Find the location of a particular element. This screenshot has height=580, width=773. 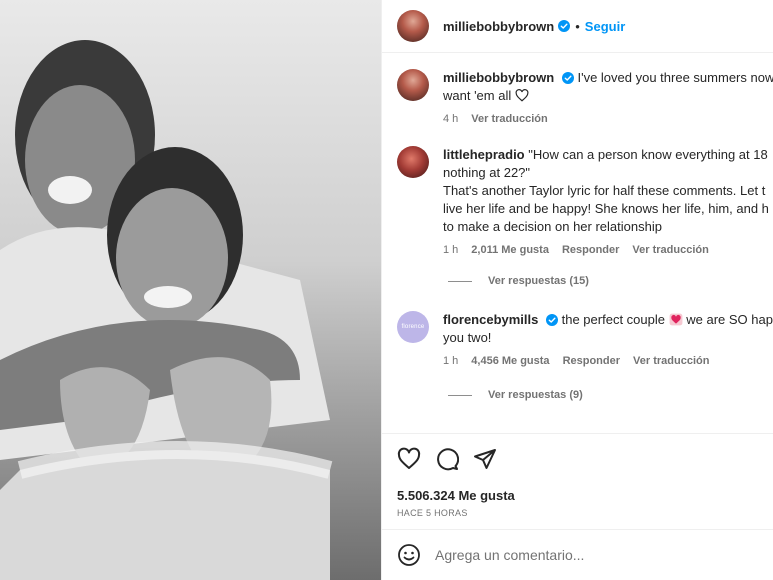

share-paper-plane-icon is located at coordinates (485, 459).